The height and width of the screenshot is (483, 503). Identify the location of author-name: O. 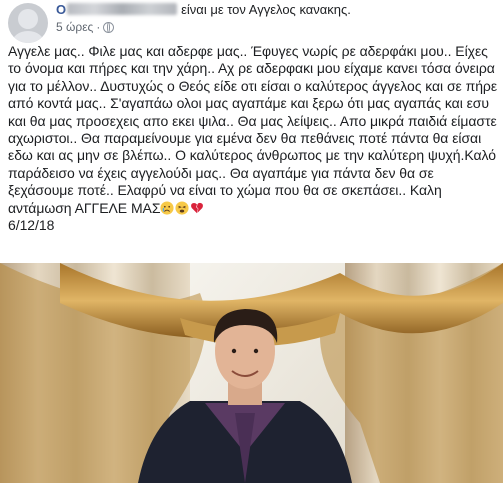
(118, 9).